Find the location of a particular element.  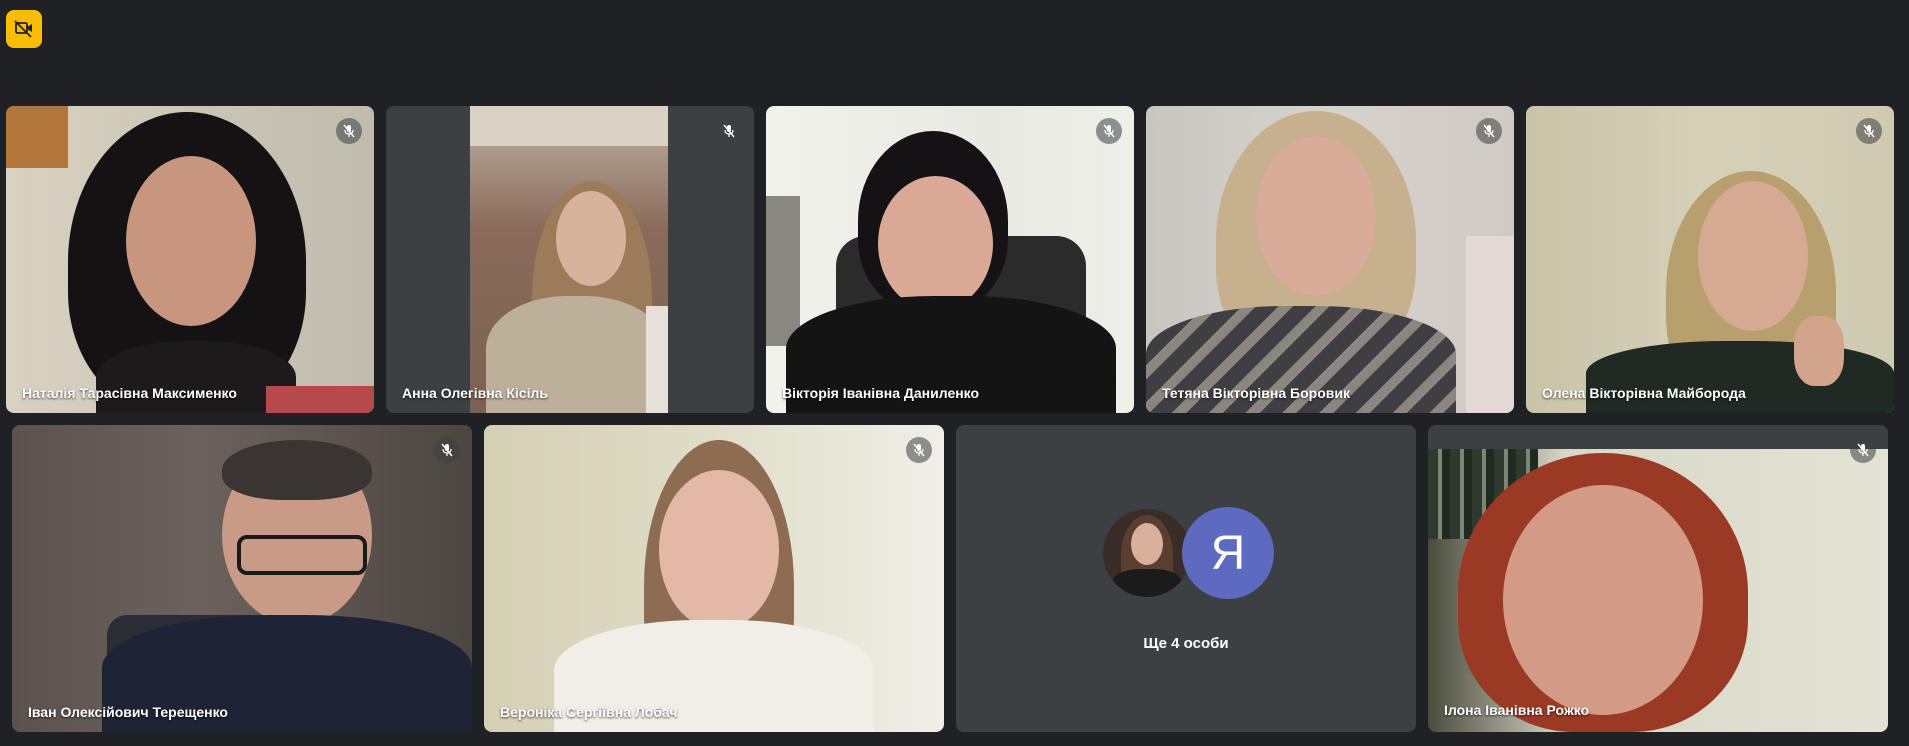

participant-name: Вікторія Іванівна Даниленко is located at coordinates (881, 393).